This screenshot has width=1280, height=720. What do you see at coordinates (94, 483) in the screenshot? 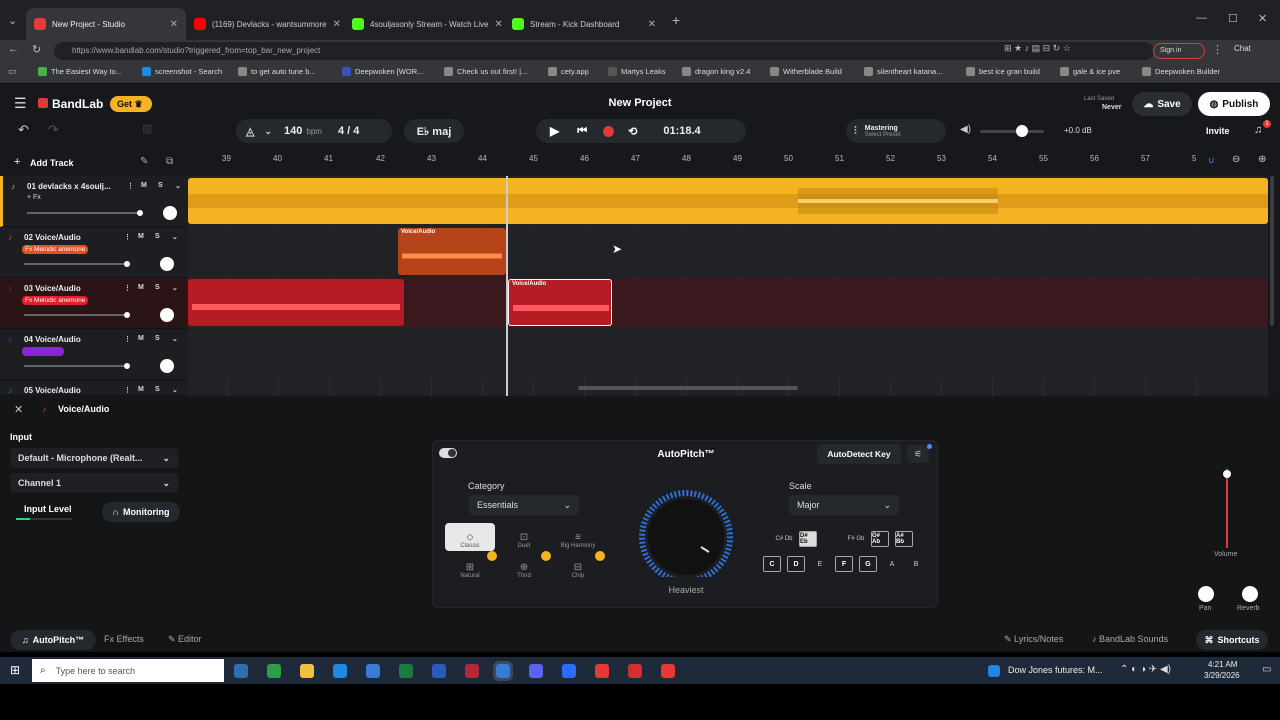
I see `channel-select: Channel 1 ⌄` at bounding box center [94, 483].